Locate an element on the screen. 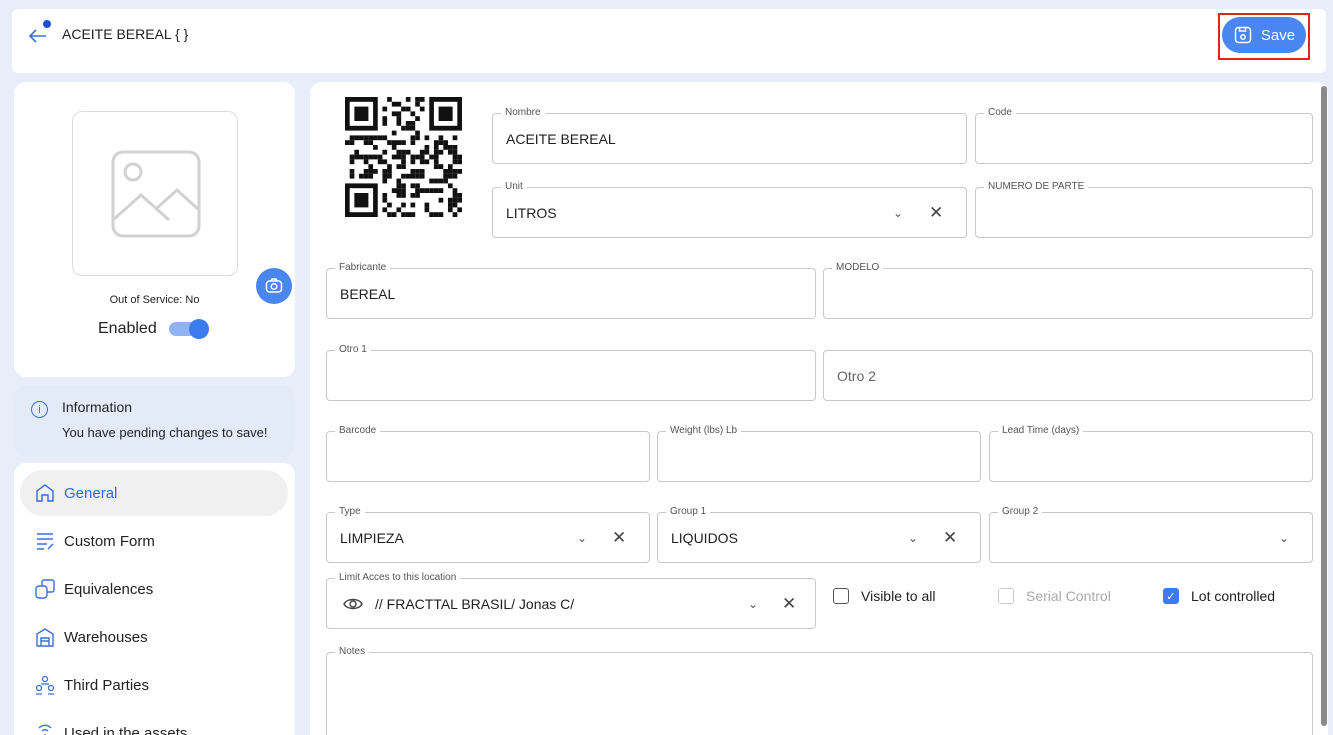 Image resolution: width=1333 pixels, height=735 pixels. qr-code is located at coordinates (403, 157).